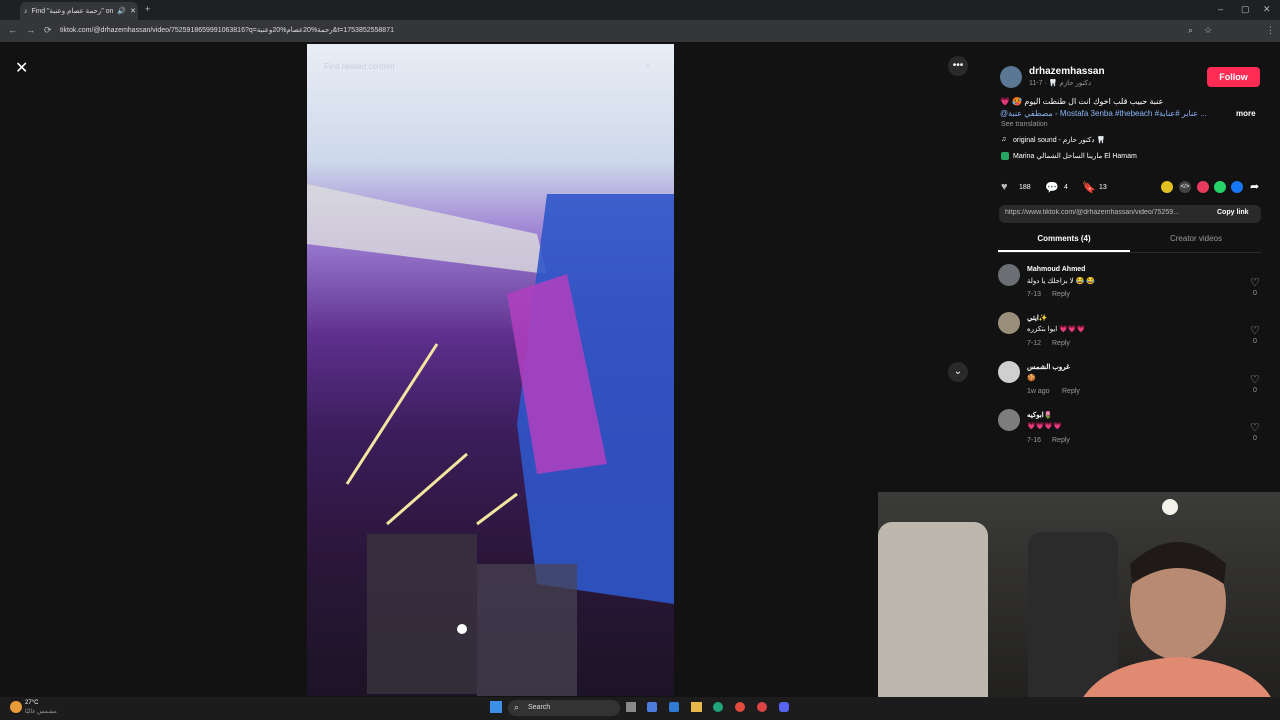 The image size is (1280, 720). Describe the element at coordinates (1129, 252) in the screenshot. I see `tab-divider` at that location.